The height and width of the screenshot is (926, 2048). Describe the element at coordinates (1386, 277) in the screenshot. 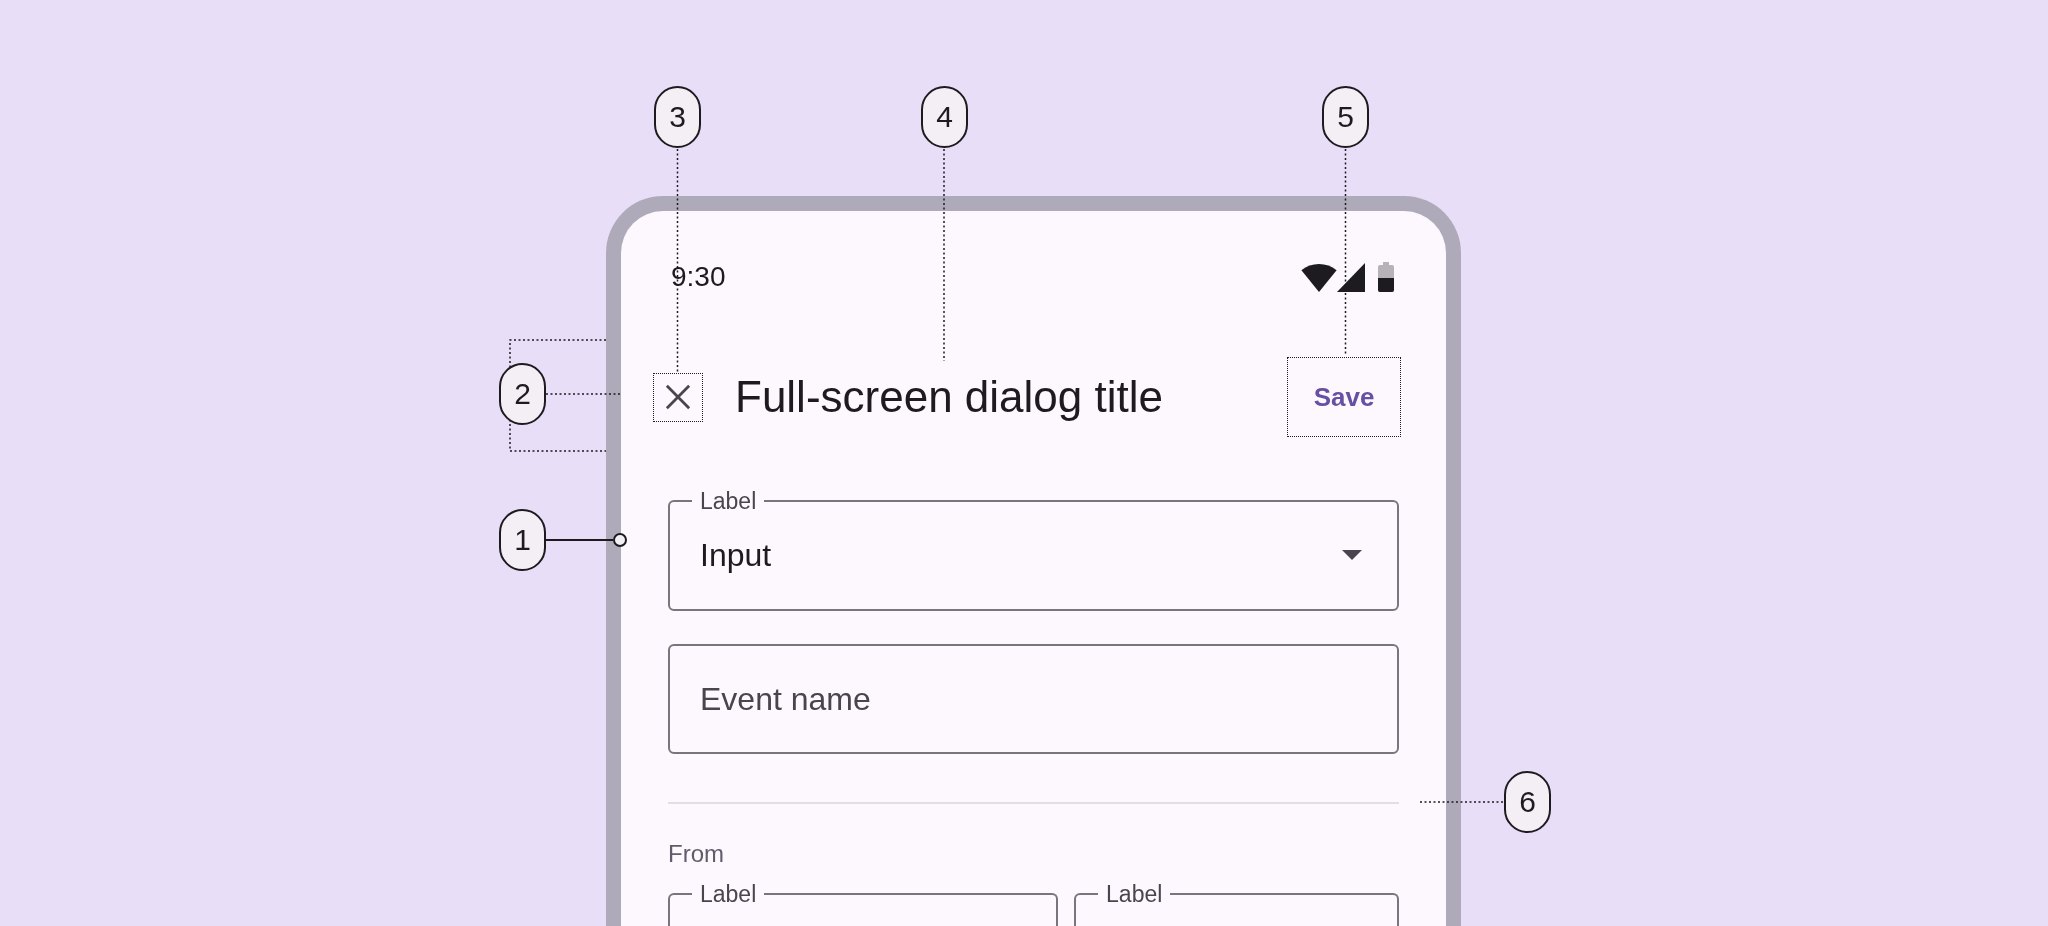

I see `battery-icon` at that location.